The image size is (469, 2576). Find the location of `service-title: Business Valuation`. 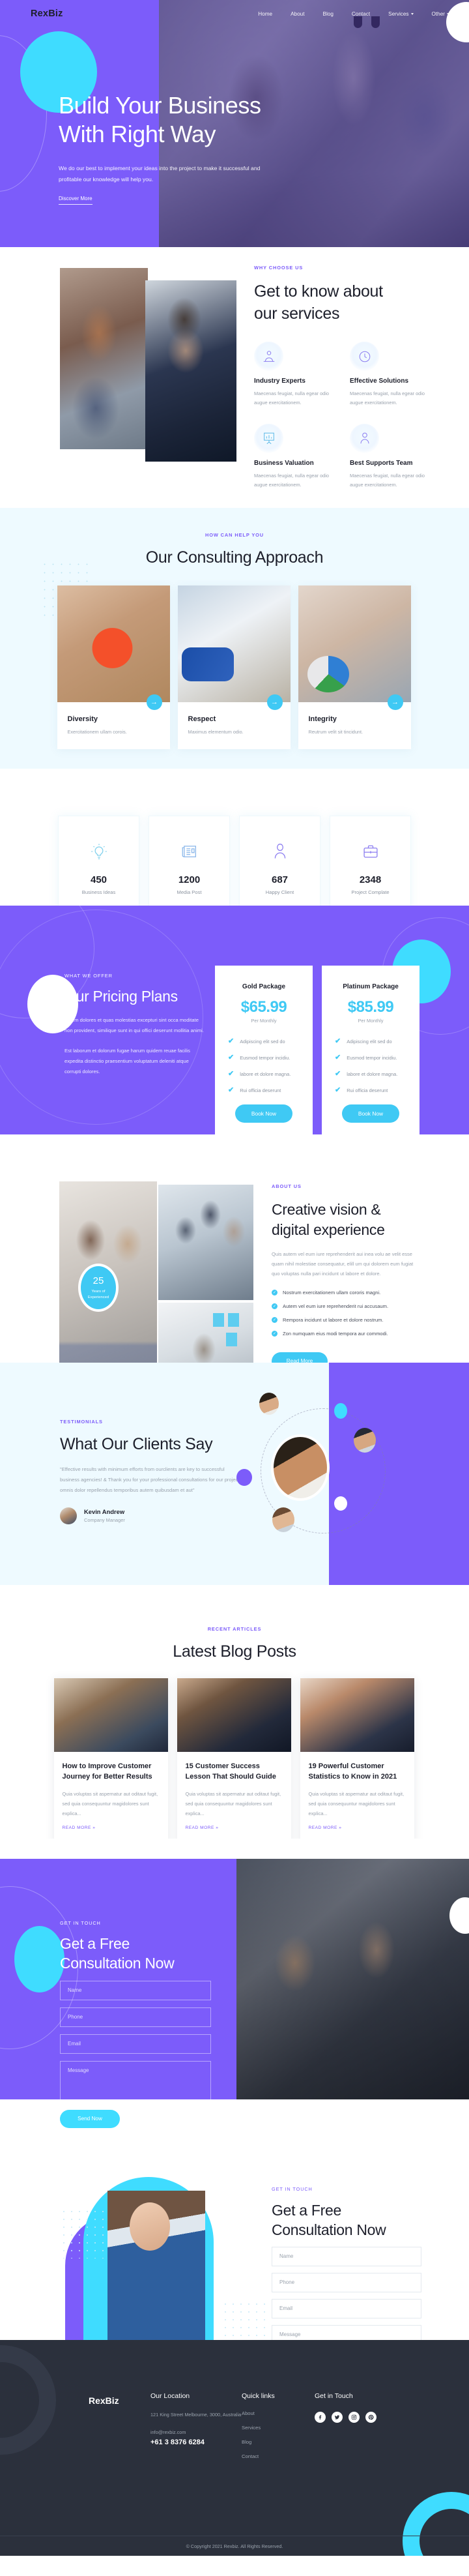

service-title: Business Valuation is located at coordinates (284, 463).